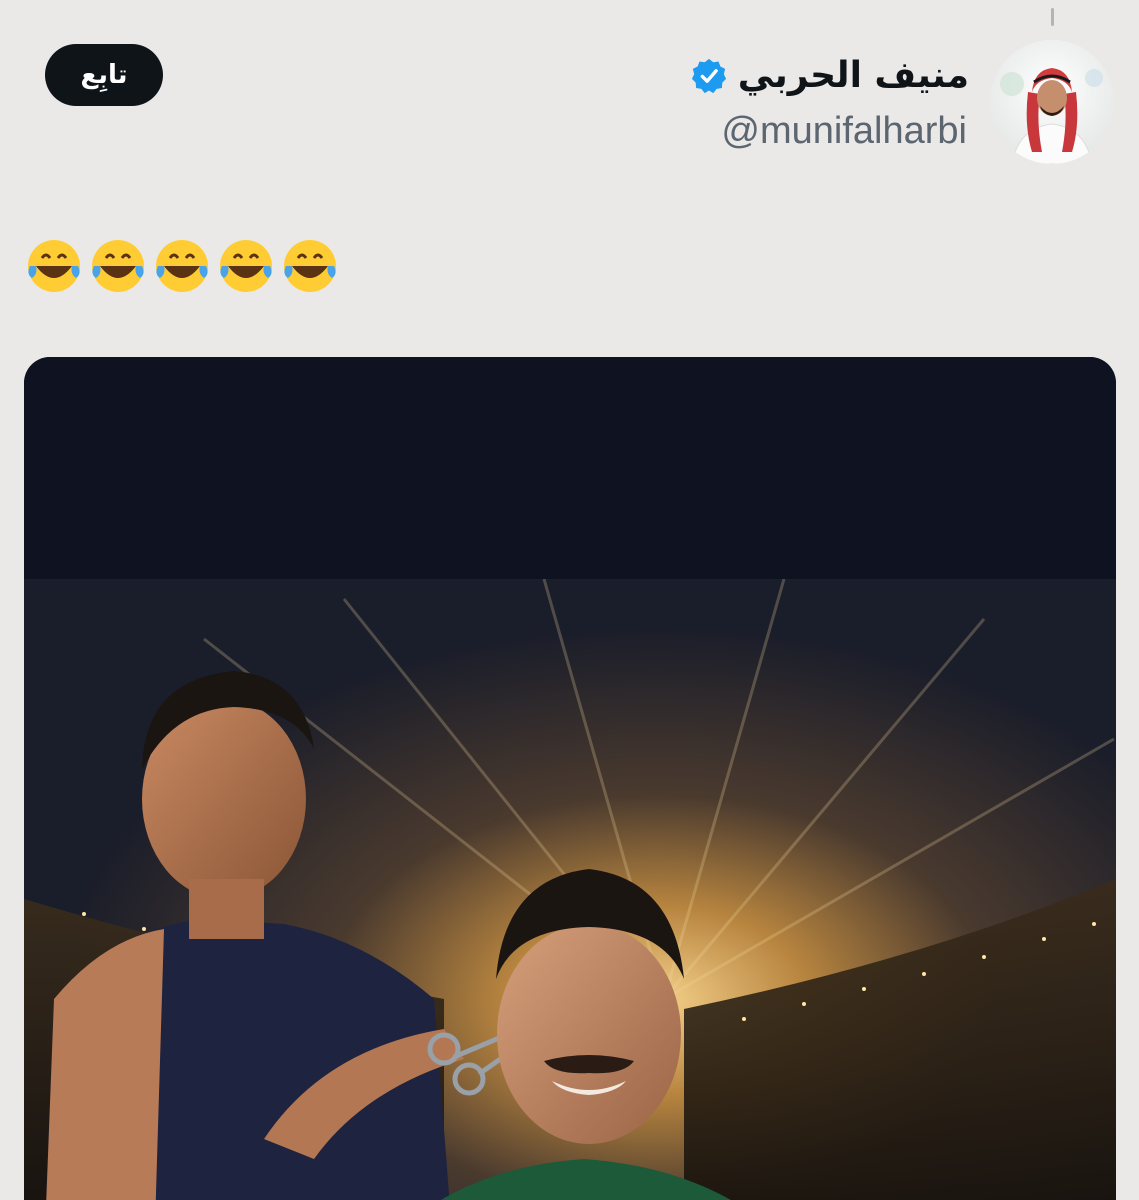 The image size is (1139, 1200). What do you see at coordinates (104, 75) in the screenshot?
I see `follow-button: تابِع` at bounding box center [104, 75].